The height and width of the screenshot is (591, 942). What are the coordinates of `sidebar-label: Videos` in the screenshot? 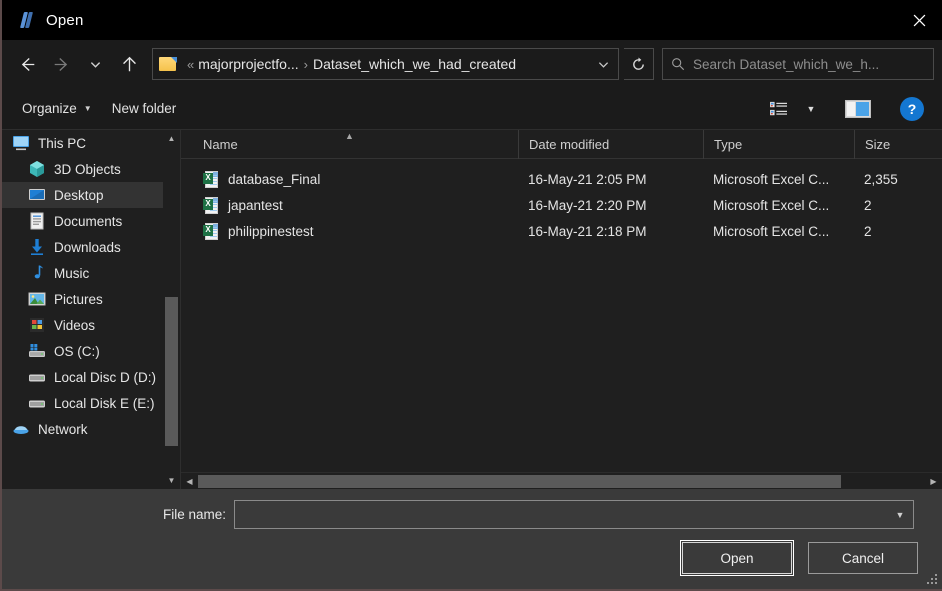 It's located at (75, 325).